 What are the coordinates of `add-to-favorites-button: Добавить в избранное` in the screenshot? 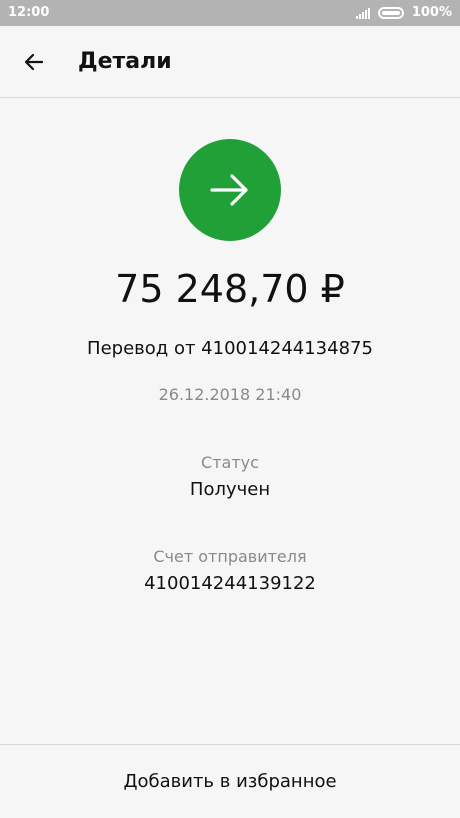 It's located at (230, 781).